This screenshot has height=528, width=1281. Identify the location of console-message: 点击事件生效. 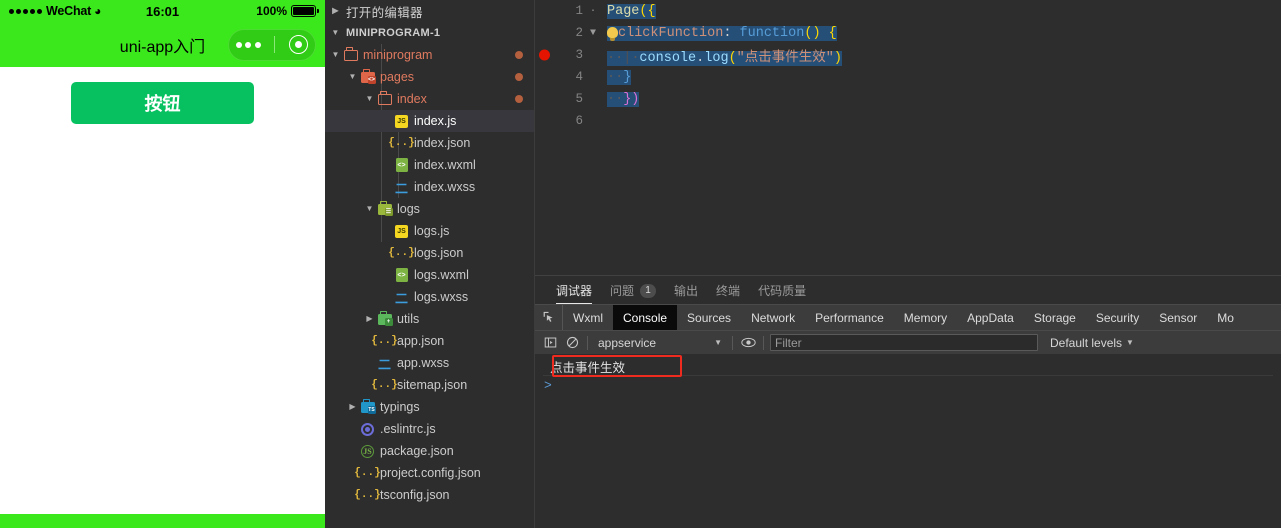
(908, 366).